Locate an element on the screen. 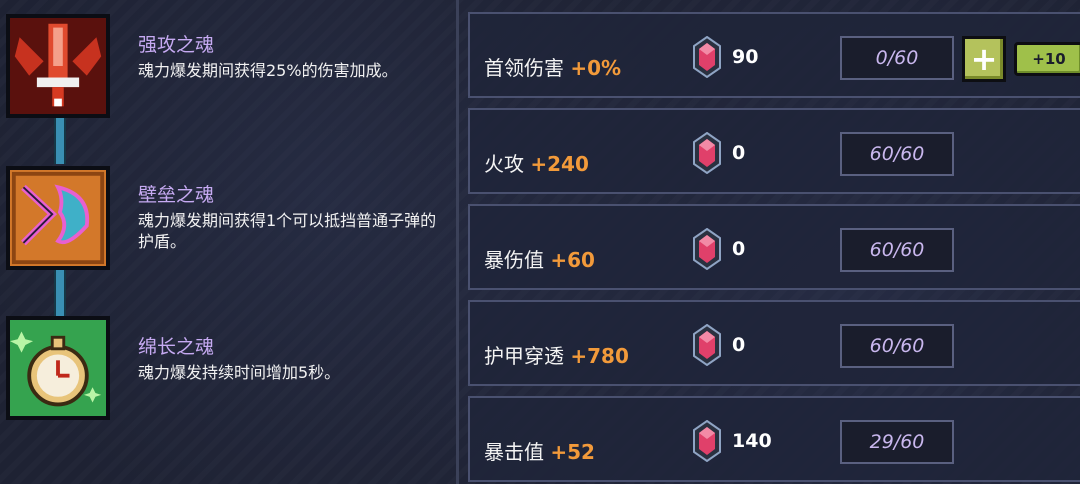 The width and height of the screenshot is (1080, 484). duration-soul-icon is located at coordinates (58, 368).